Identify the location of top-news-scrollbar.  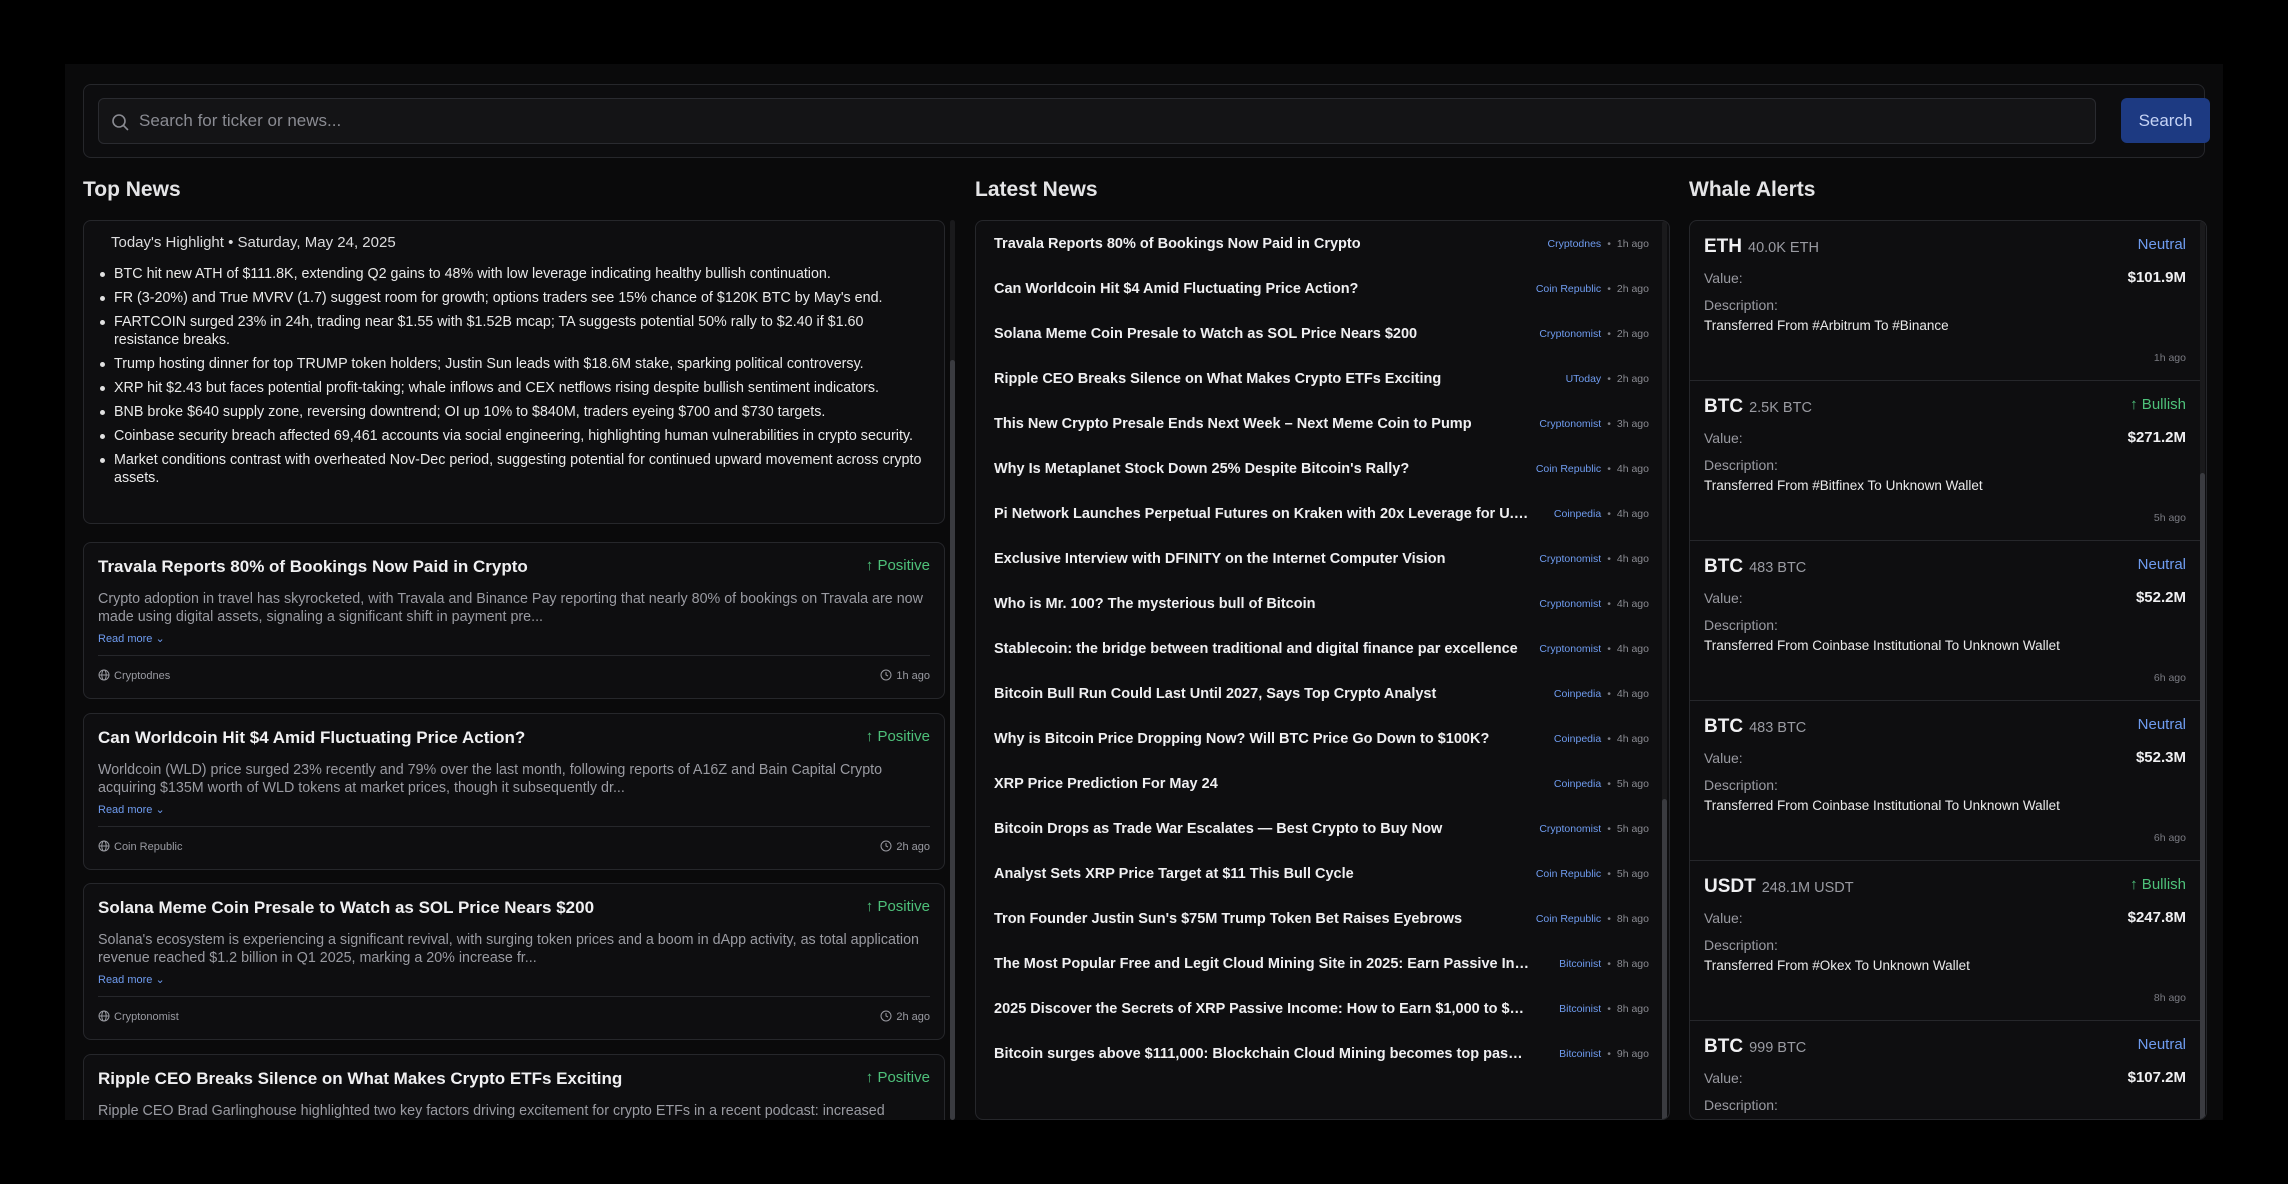
(952, 670).